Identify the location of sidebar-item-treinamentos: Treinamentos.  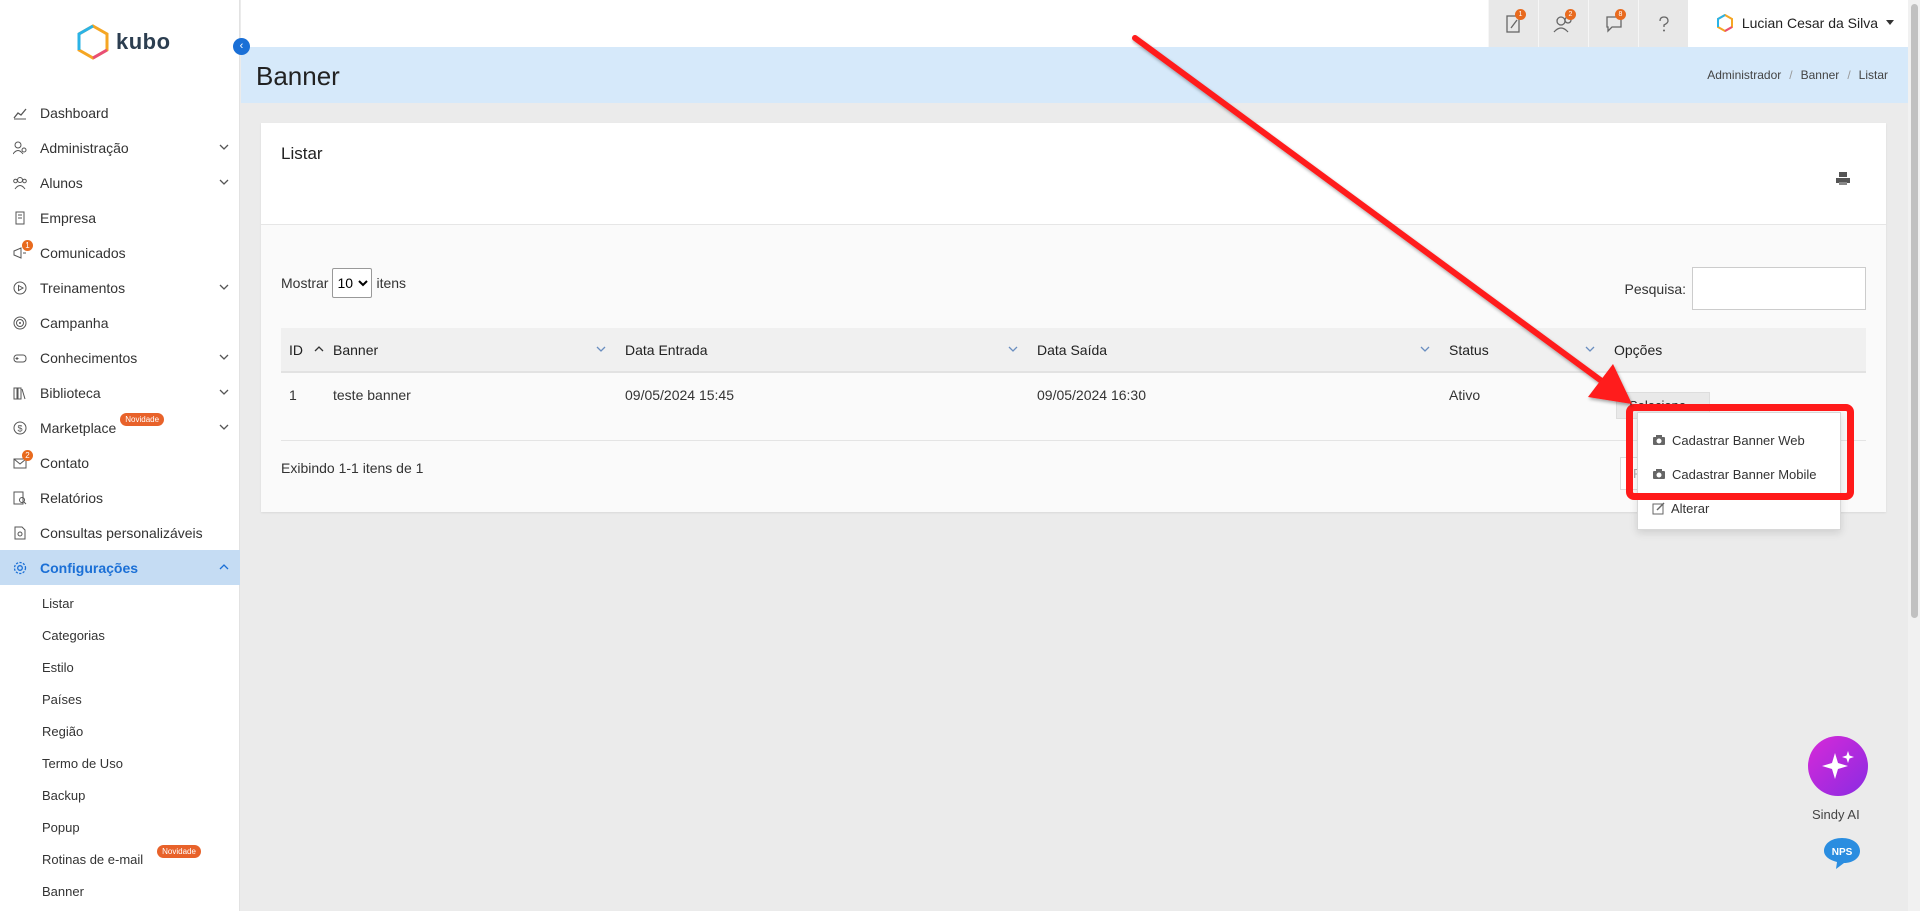
(120, 287).